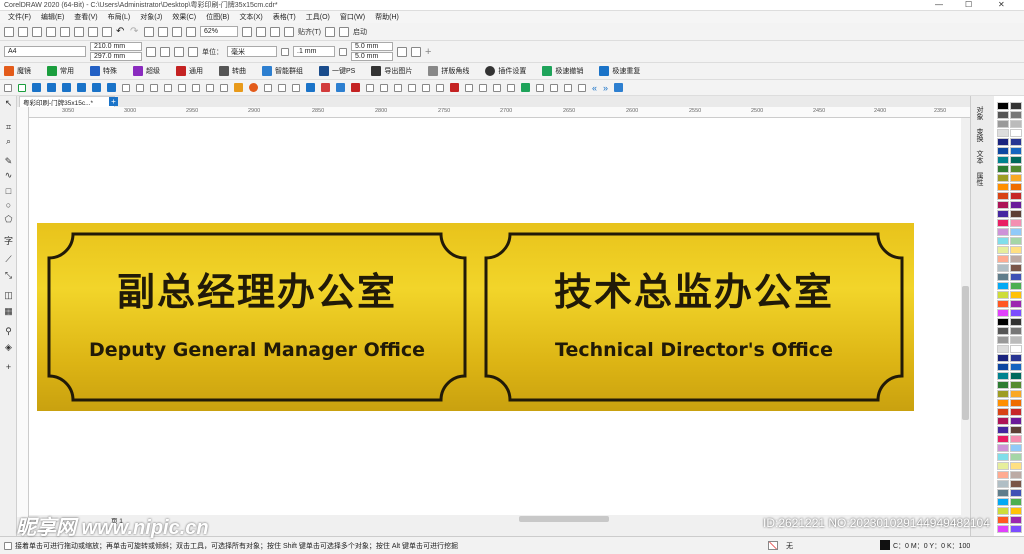 The image size is (1024, 554). Describe the element at coordinates (116, 56) in the screenshot. I see `page-height-field: 297.0 mm` at that location.